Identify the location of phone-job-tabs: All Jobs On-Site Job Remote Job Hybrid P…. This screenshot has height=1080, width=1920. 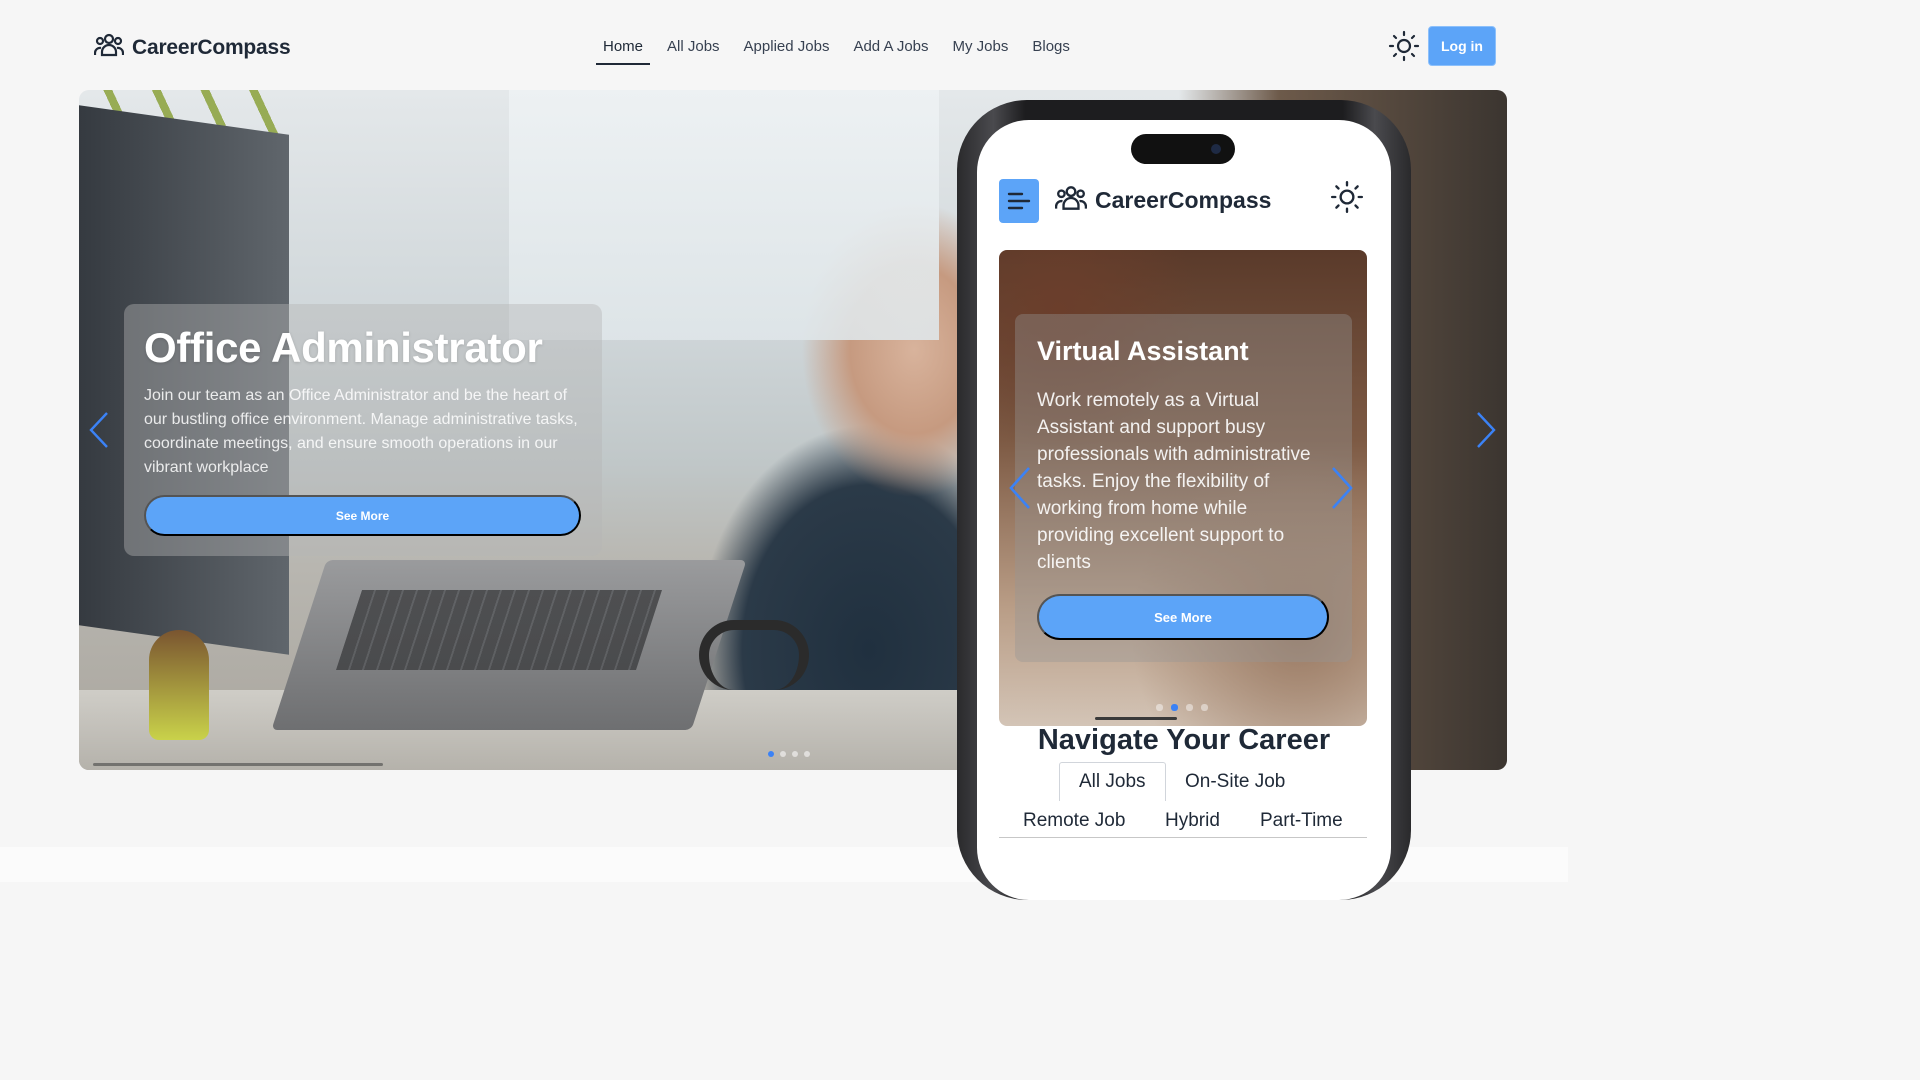
(1183, 800).